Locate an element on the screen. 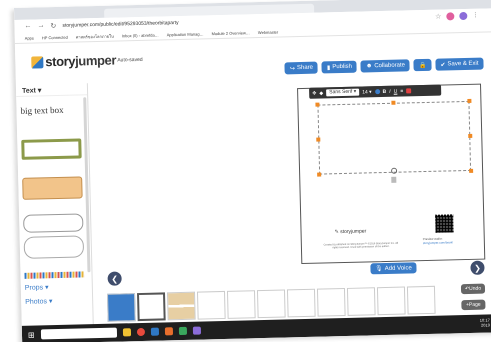  delete-icon is located at coordinates (409, 91).